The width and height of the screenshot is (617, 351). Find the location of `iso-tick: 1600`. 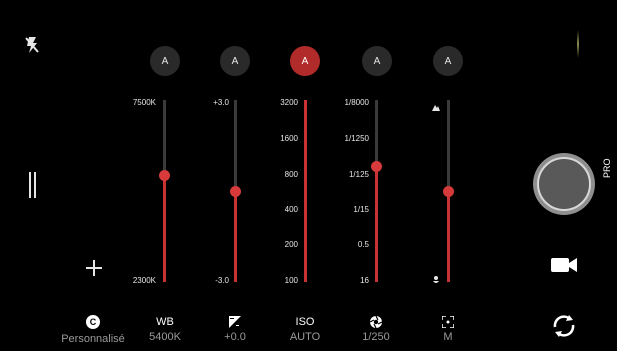

iso-tick: 1600 is located at coordinates (289, 138).